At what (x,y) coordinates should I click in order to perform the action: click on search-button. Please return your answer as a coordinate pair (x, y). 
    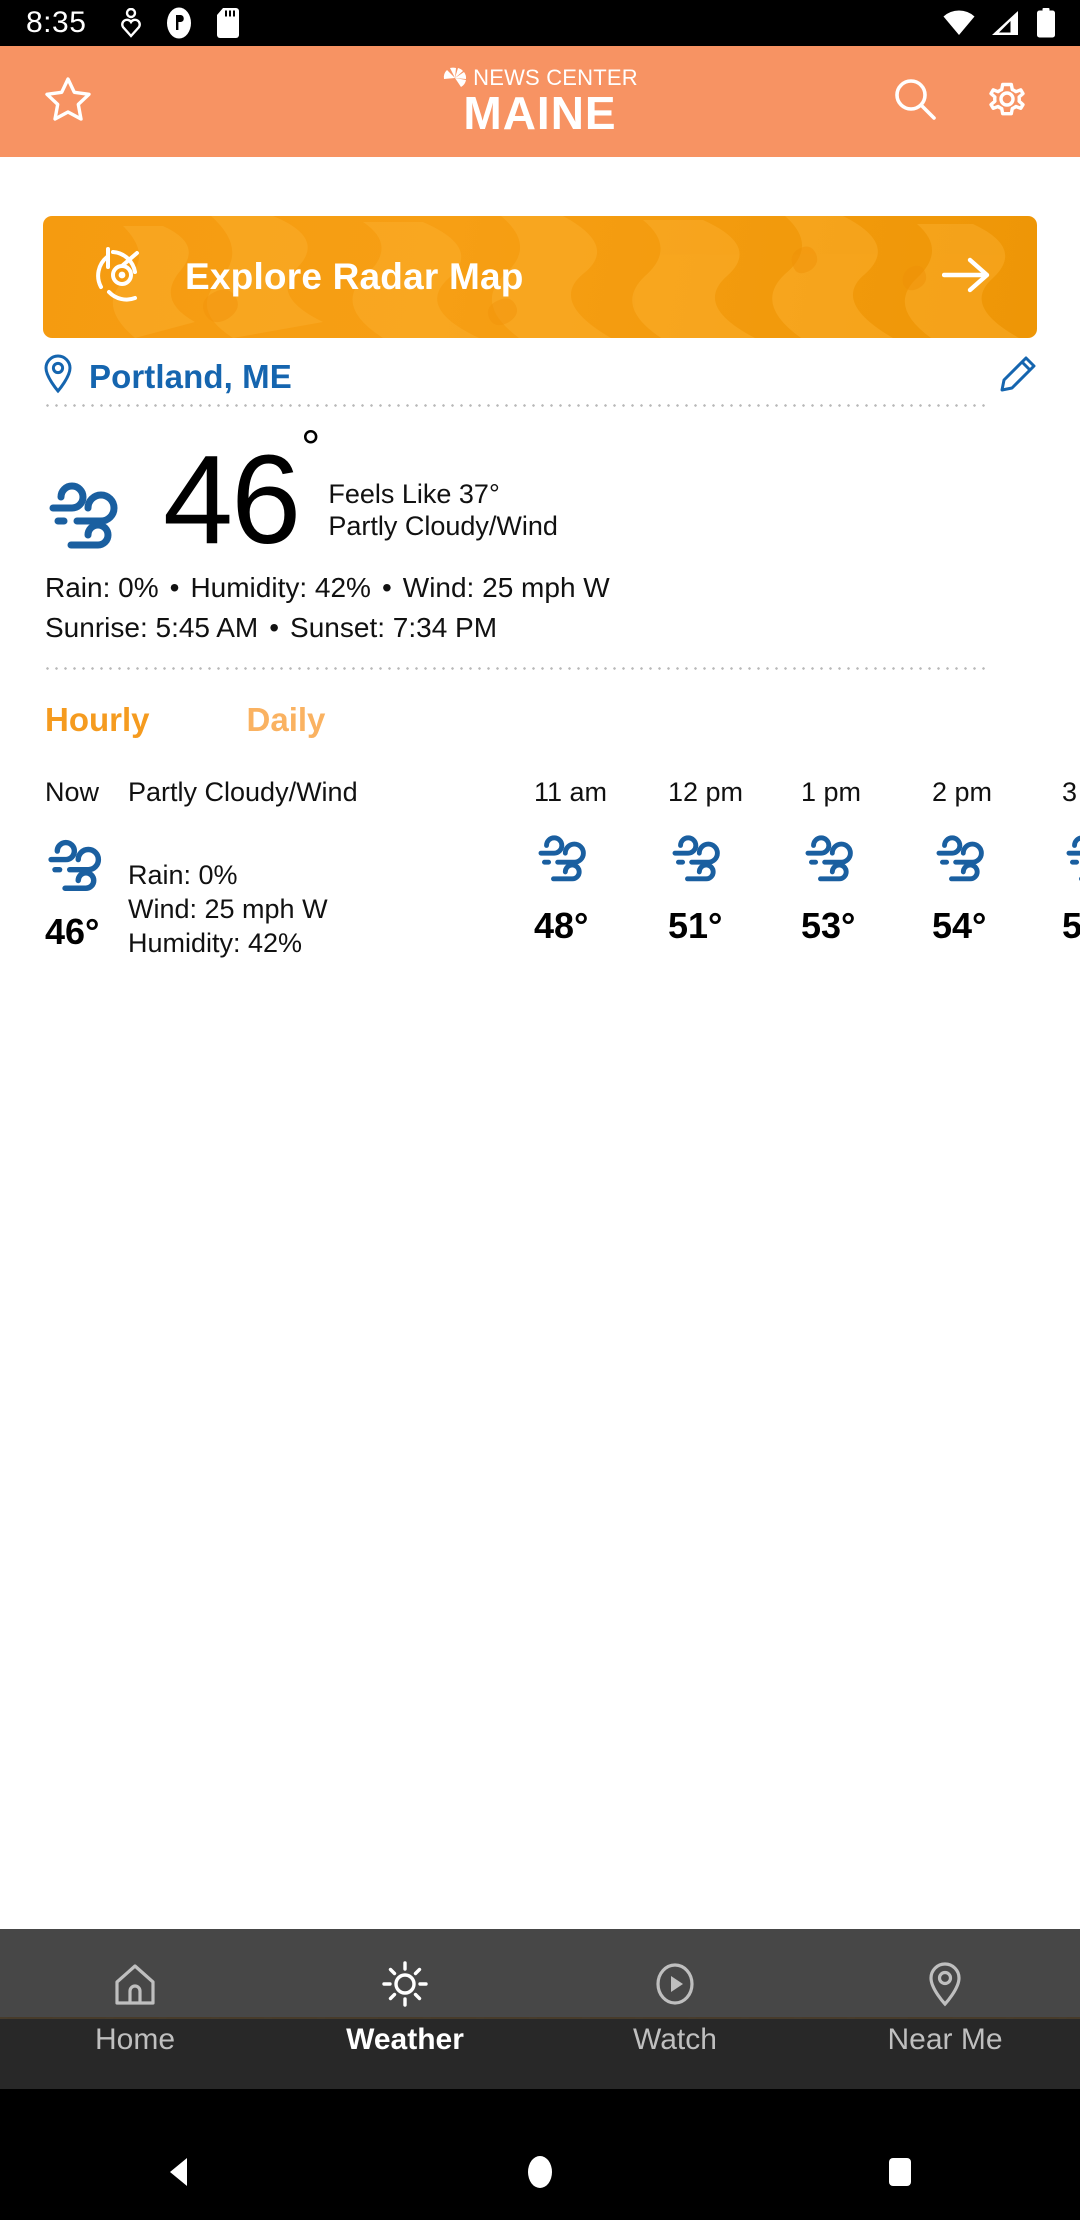
    Looking at the image, I should click on (915, 101).